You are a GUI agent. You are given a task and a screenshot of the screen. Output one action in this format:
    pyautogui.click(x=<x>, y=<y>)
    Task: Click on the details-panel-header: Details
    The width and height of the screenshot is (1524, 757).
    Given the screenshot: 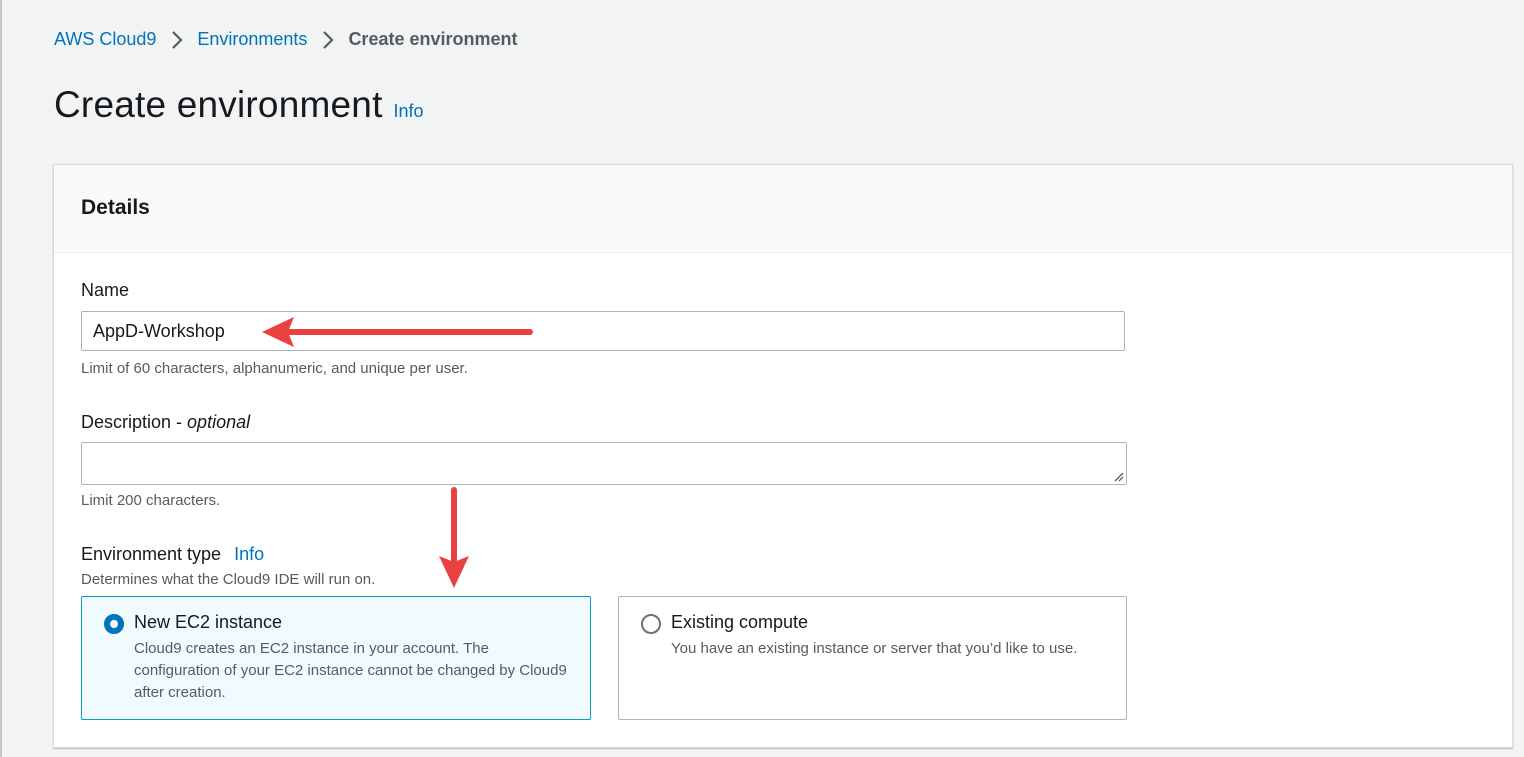 What is the action you would take?
    pyautogui.click(x=783, y=209)
    